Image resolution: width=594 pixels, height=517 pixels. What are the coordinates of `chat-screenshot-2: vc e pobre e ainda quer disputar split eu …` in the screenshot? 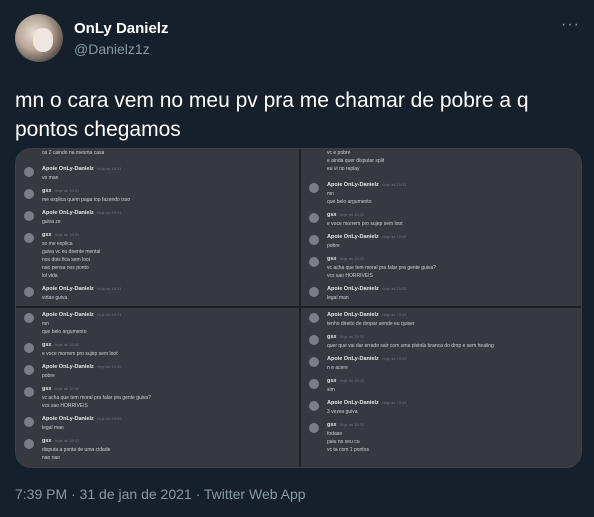 It's located at (441, 227).